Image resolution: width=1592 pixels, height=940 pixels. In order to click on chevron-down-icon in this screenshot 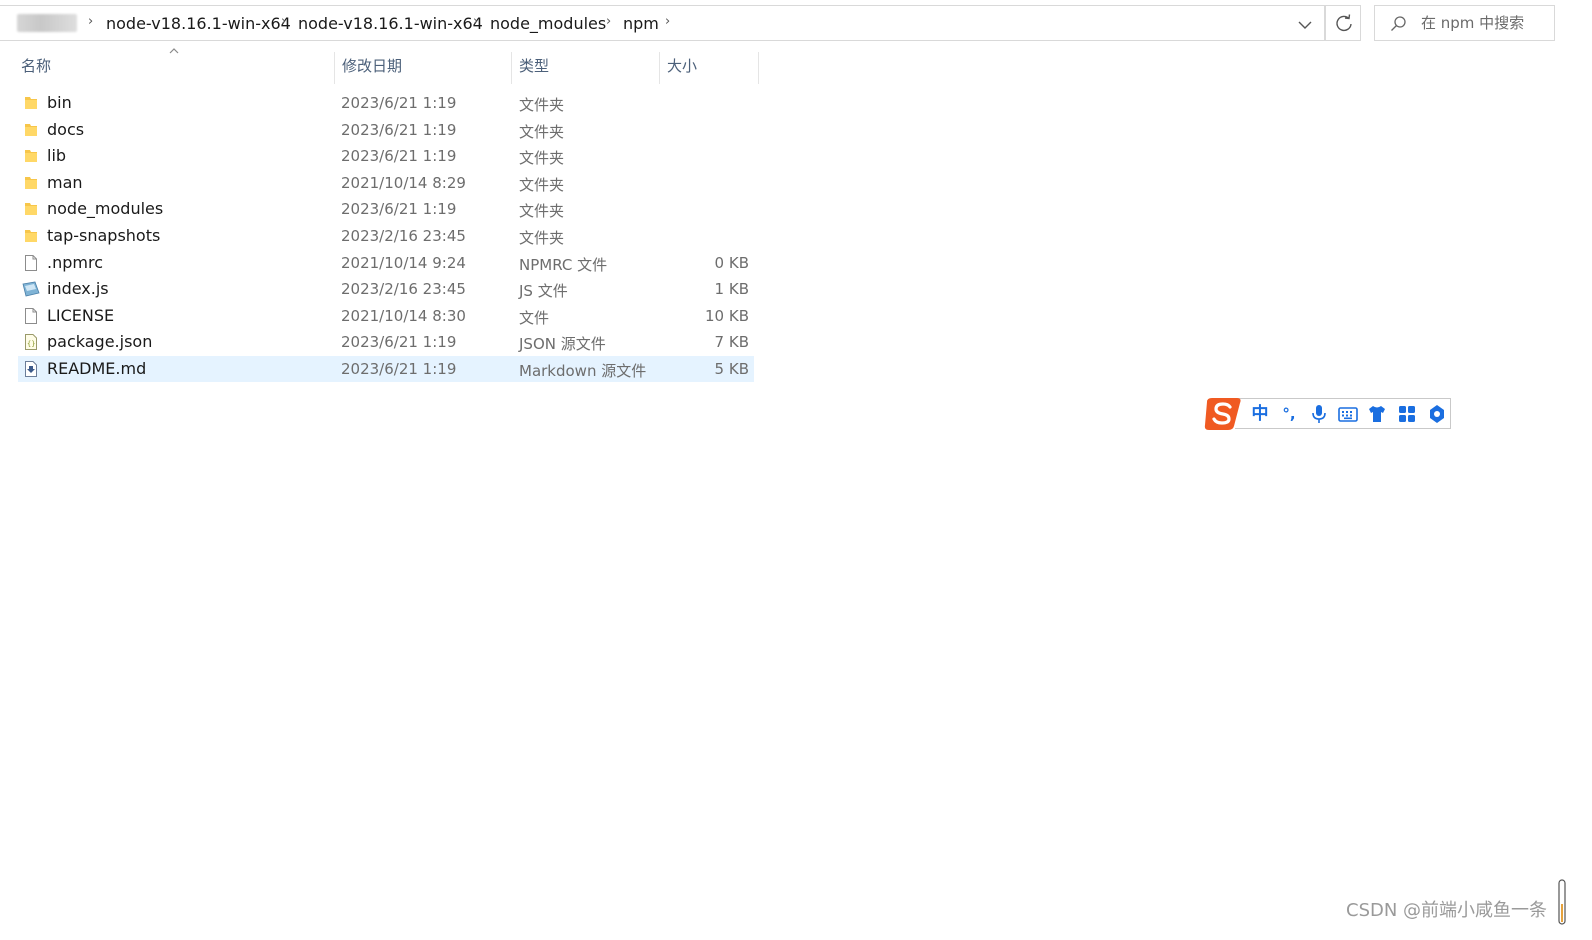, I will do `click(1305, 25)`.